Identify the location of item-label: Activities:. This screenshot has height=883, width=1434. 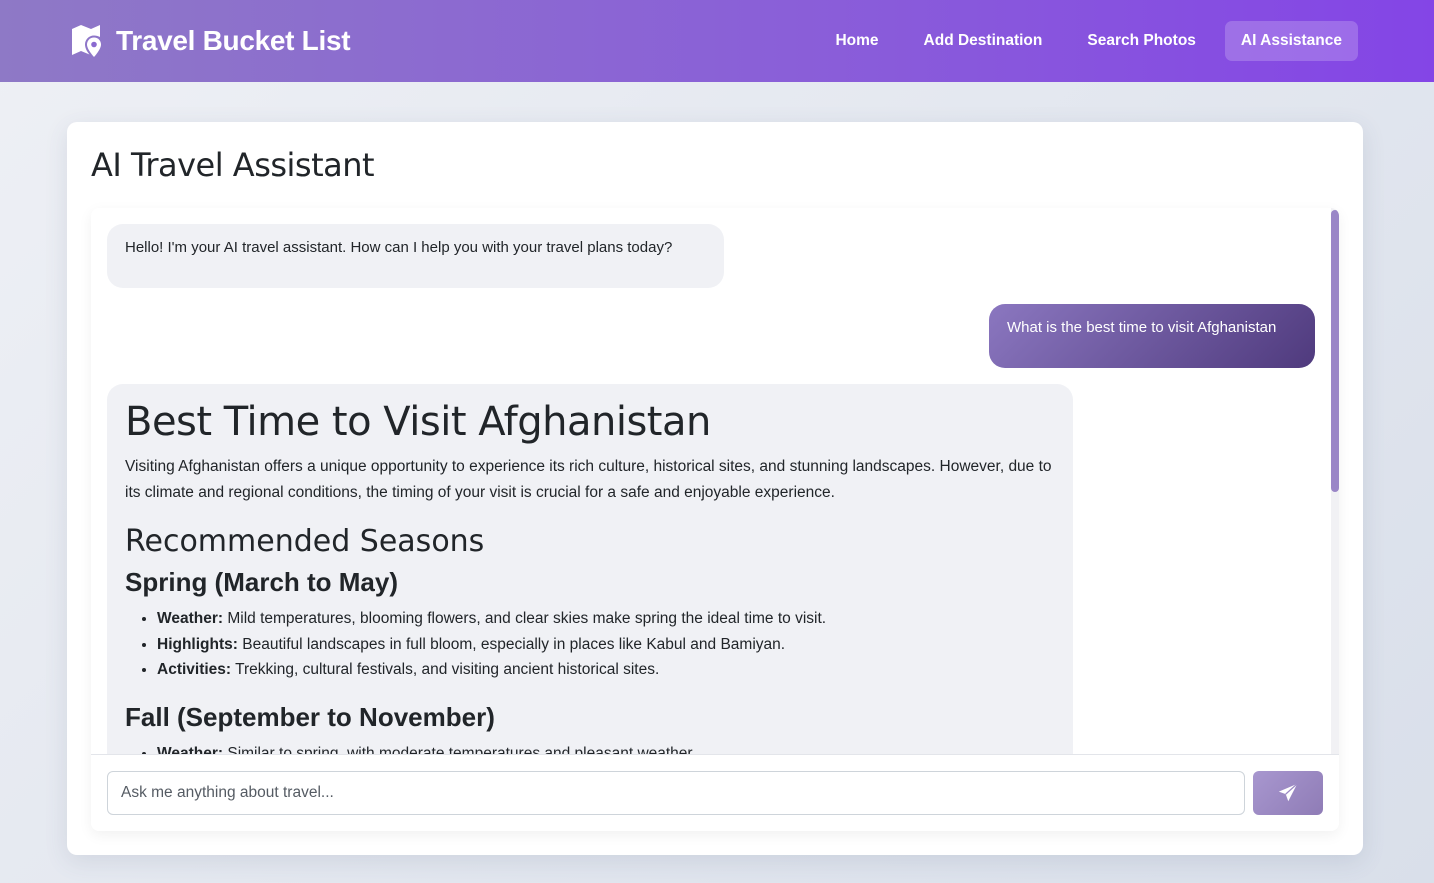
(194, 669).